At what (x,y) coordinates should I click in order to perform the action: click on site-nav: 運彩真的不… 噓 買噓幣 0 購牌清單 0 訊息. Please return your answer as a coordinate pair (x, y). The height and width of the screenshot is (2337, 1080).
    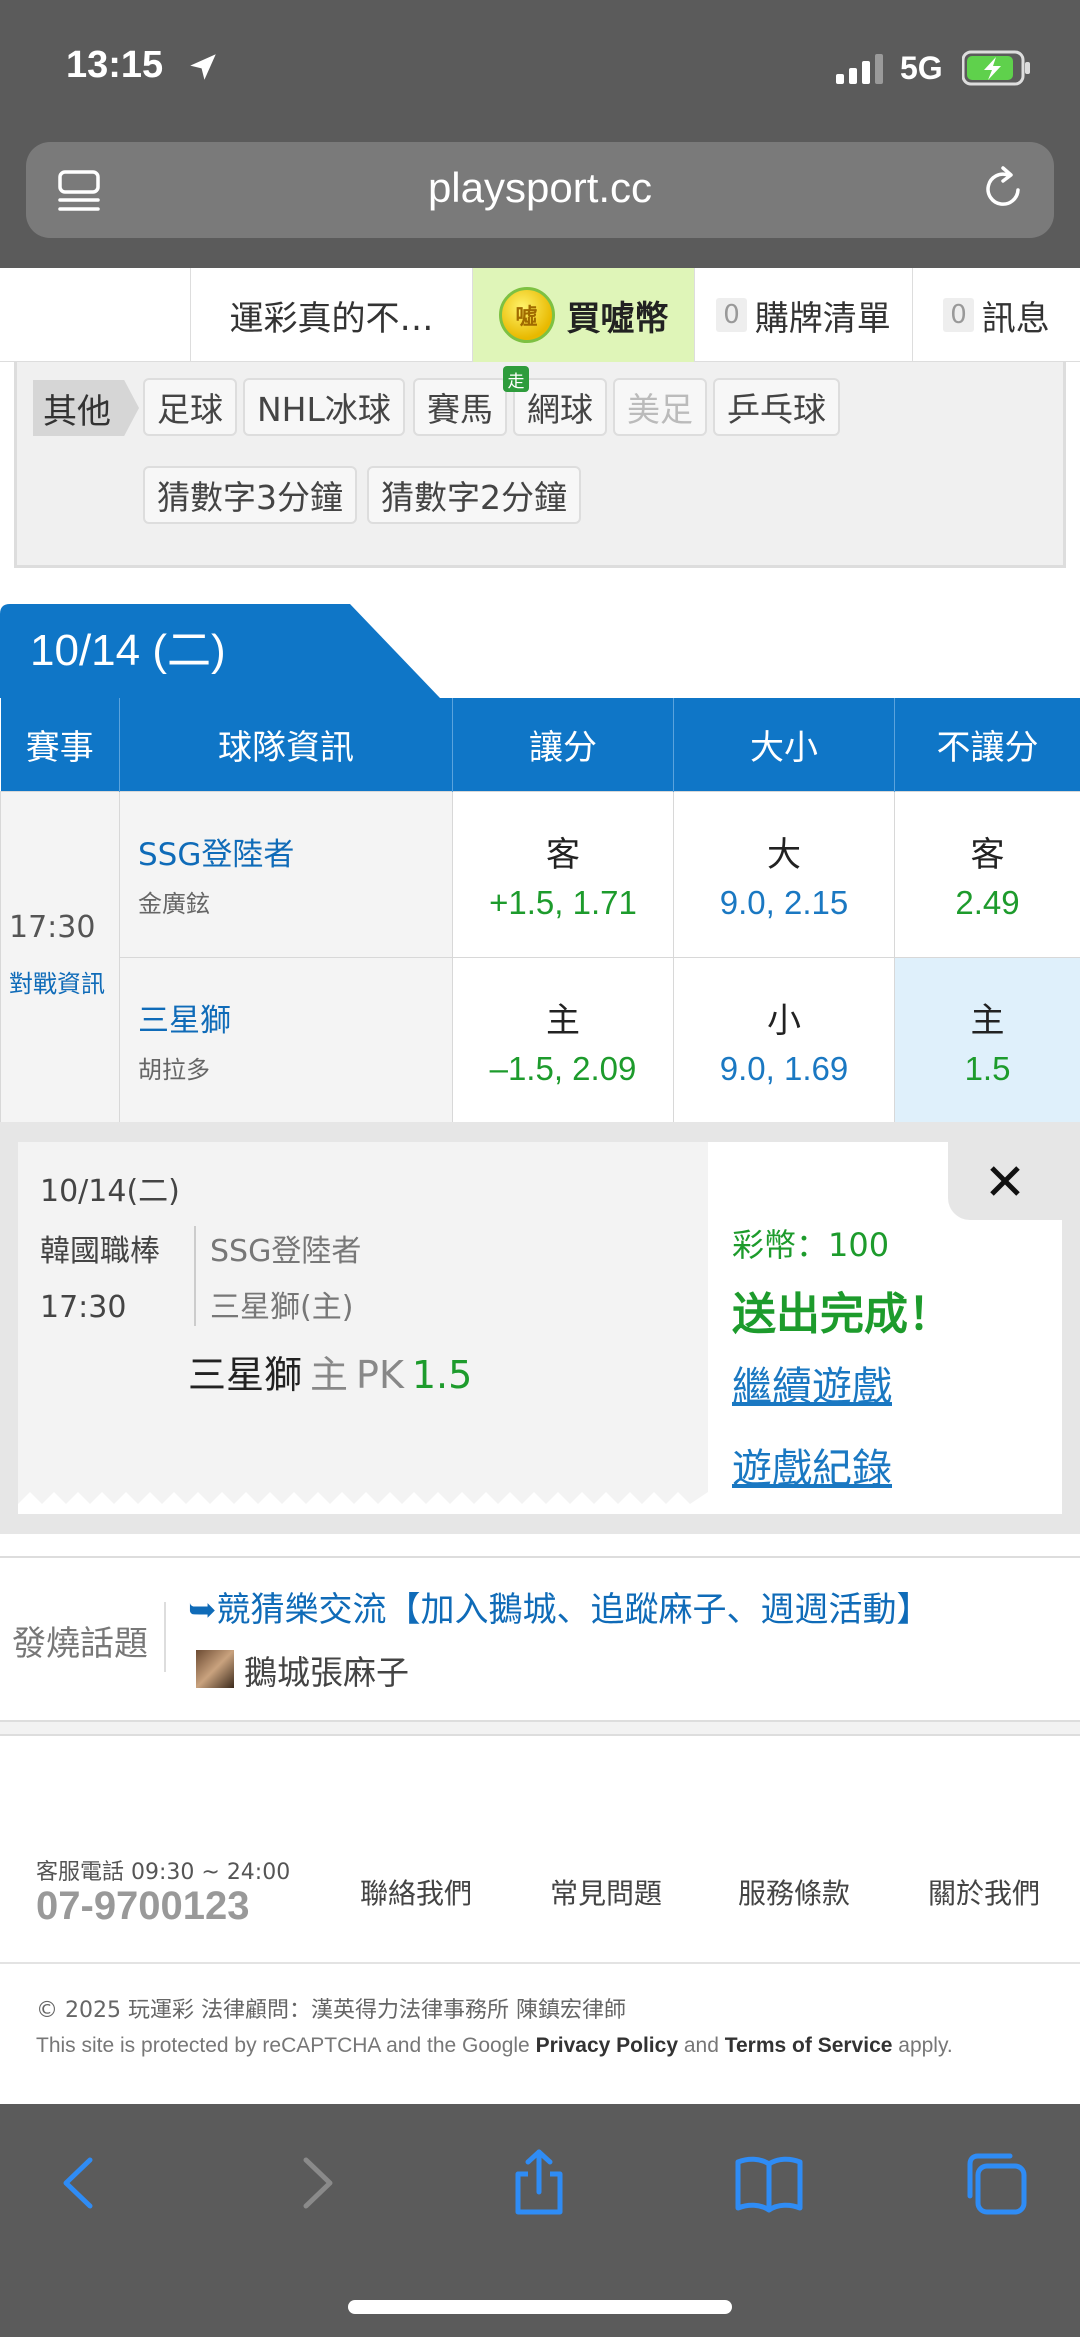
    Looking at the image, I should click on (540, 315).